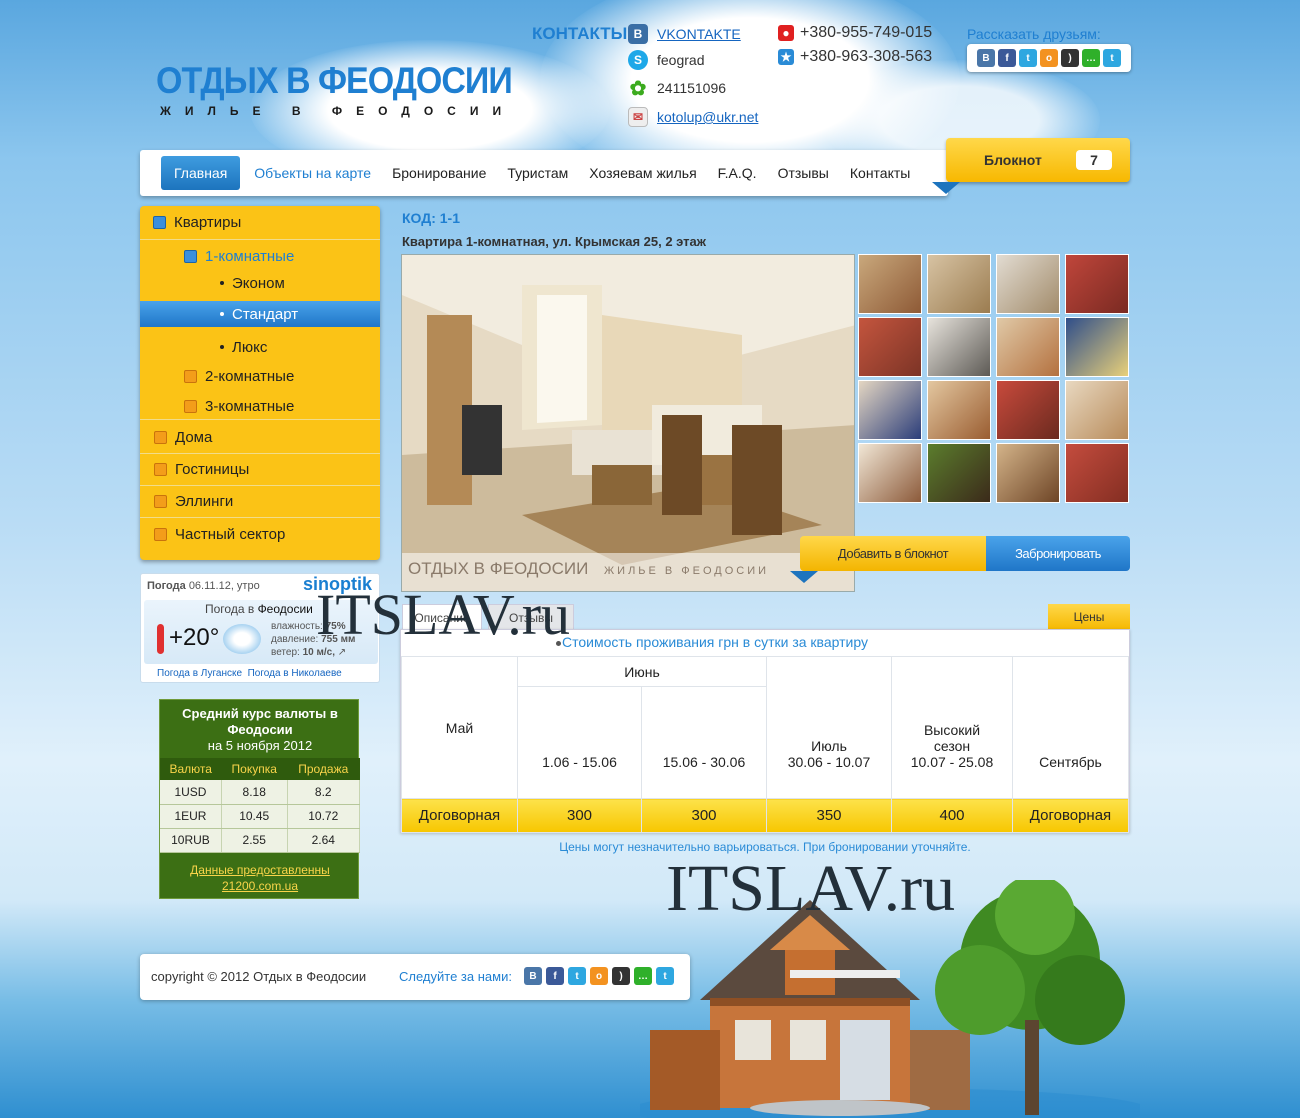 The image size is (1300, 1118). What do you see at coordinates (260, 534) in the screenshot?
I see `sidebar-item-private: Частный сектор` at bounding box center [260, 534].